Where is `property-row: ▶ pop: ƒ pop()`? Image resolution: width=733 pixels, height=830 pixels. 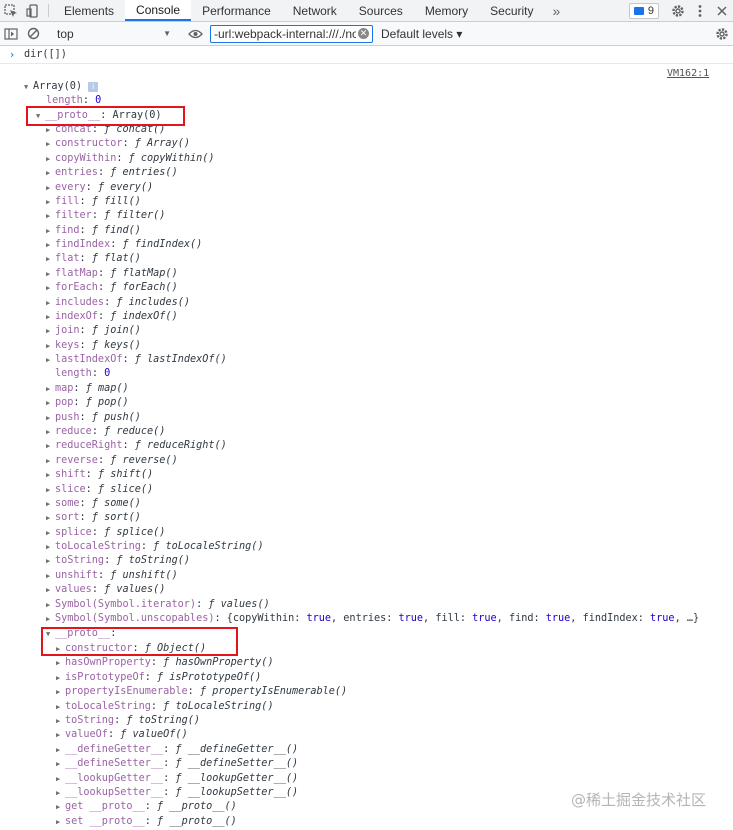 property-row: ▶ pop: ƒ pop() is located at coordinates (87, 403).